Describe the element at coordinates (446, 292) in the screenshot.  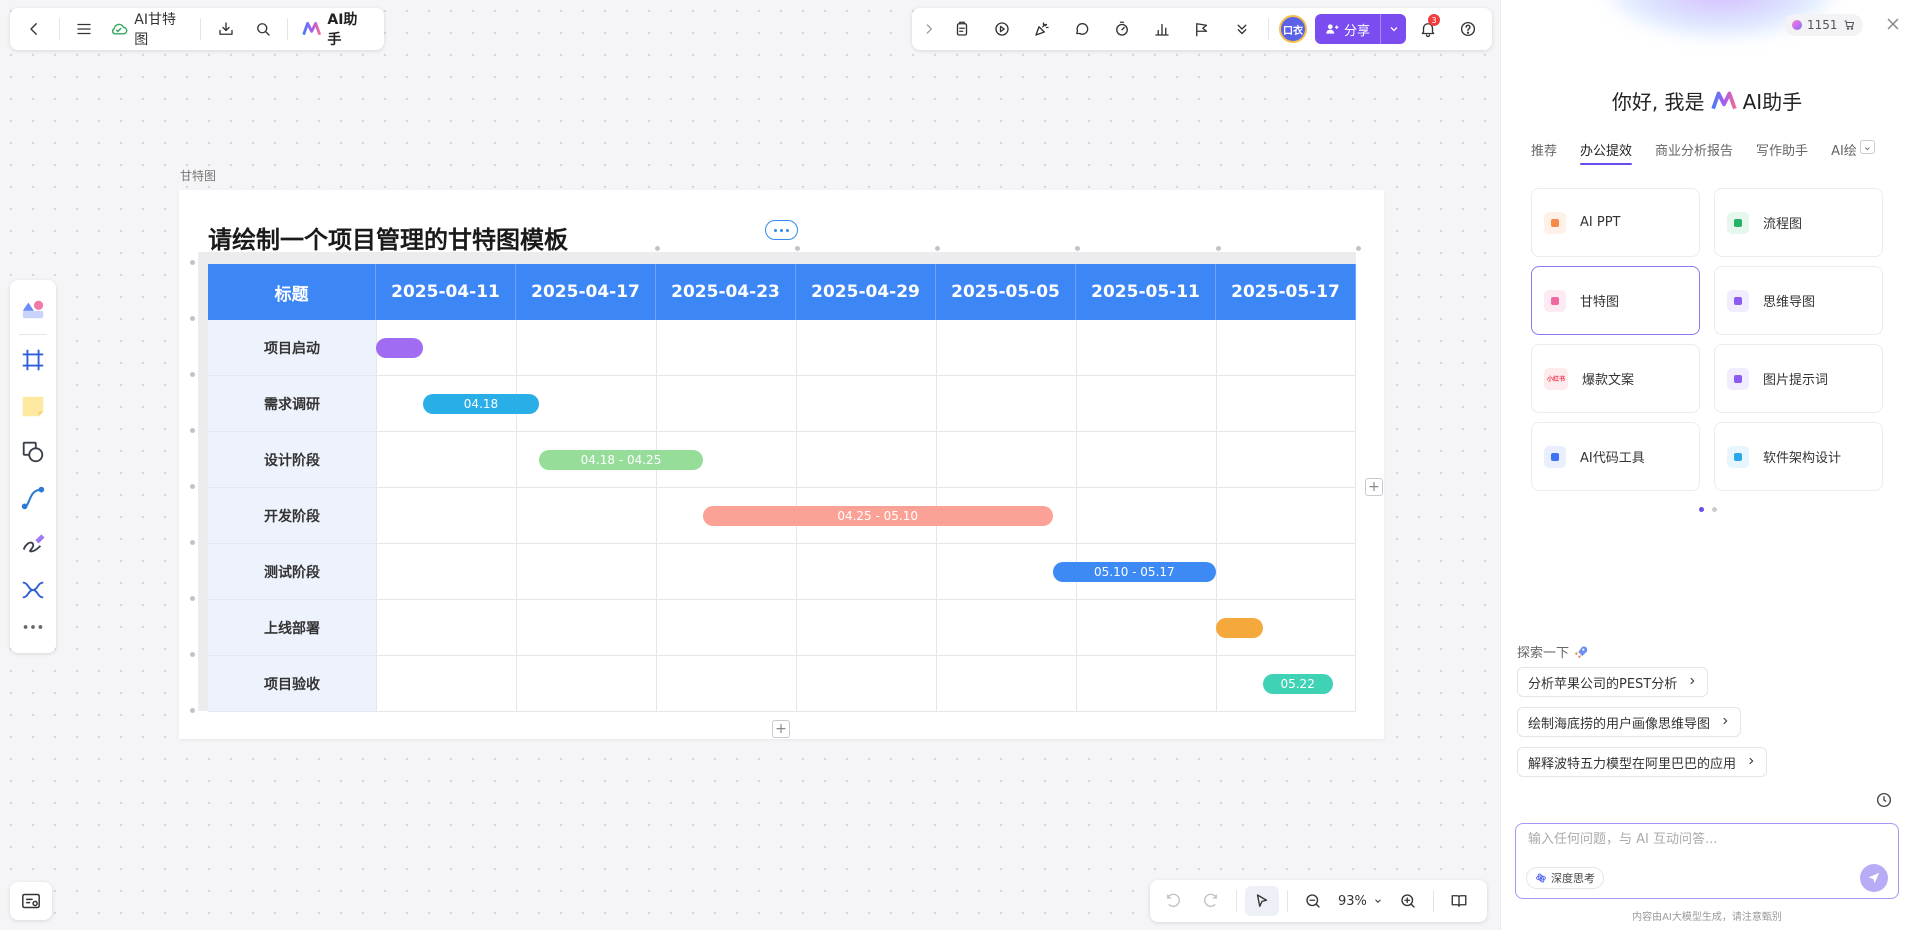
I see `header-date-cell: 2025-04-11` at that location.